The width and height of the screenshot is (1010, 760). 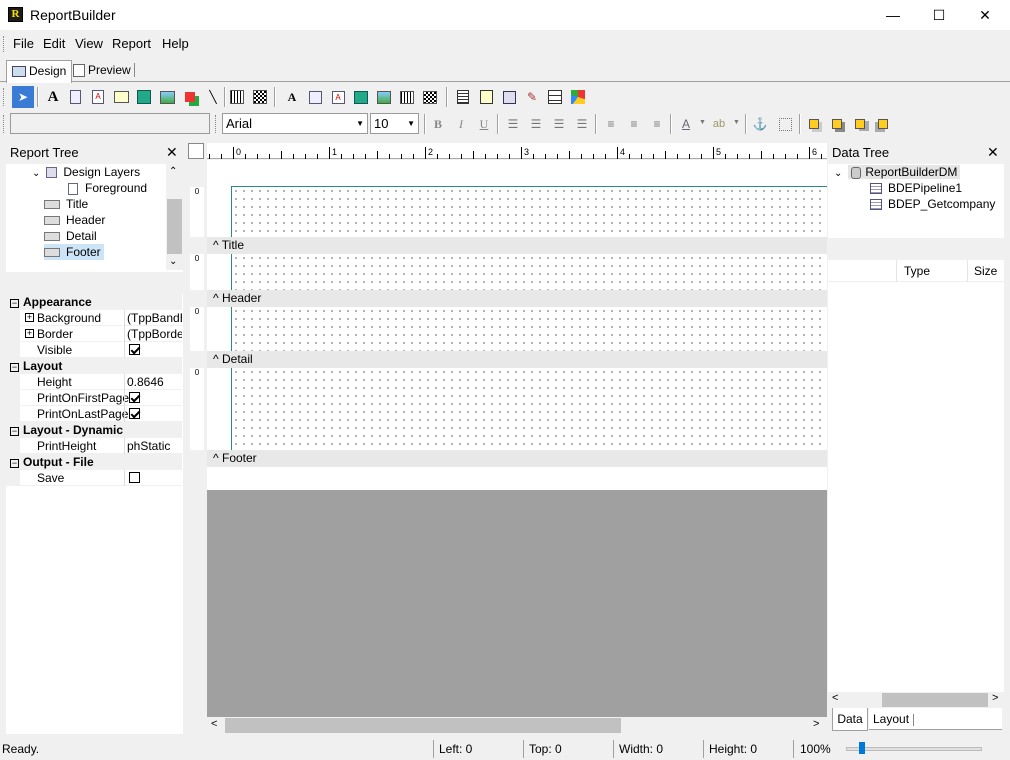 I want to click on menu-help: Help, so click(x=175, y=43).